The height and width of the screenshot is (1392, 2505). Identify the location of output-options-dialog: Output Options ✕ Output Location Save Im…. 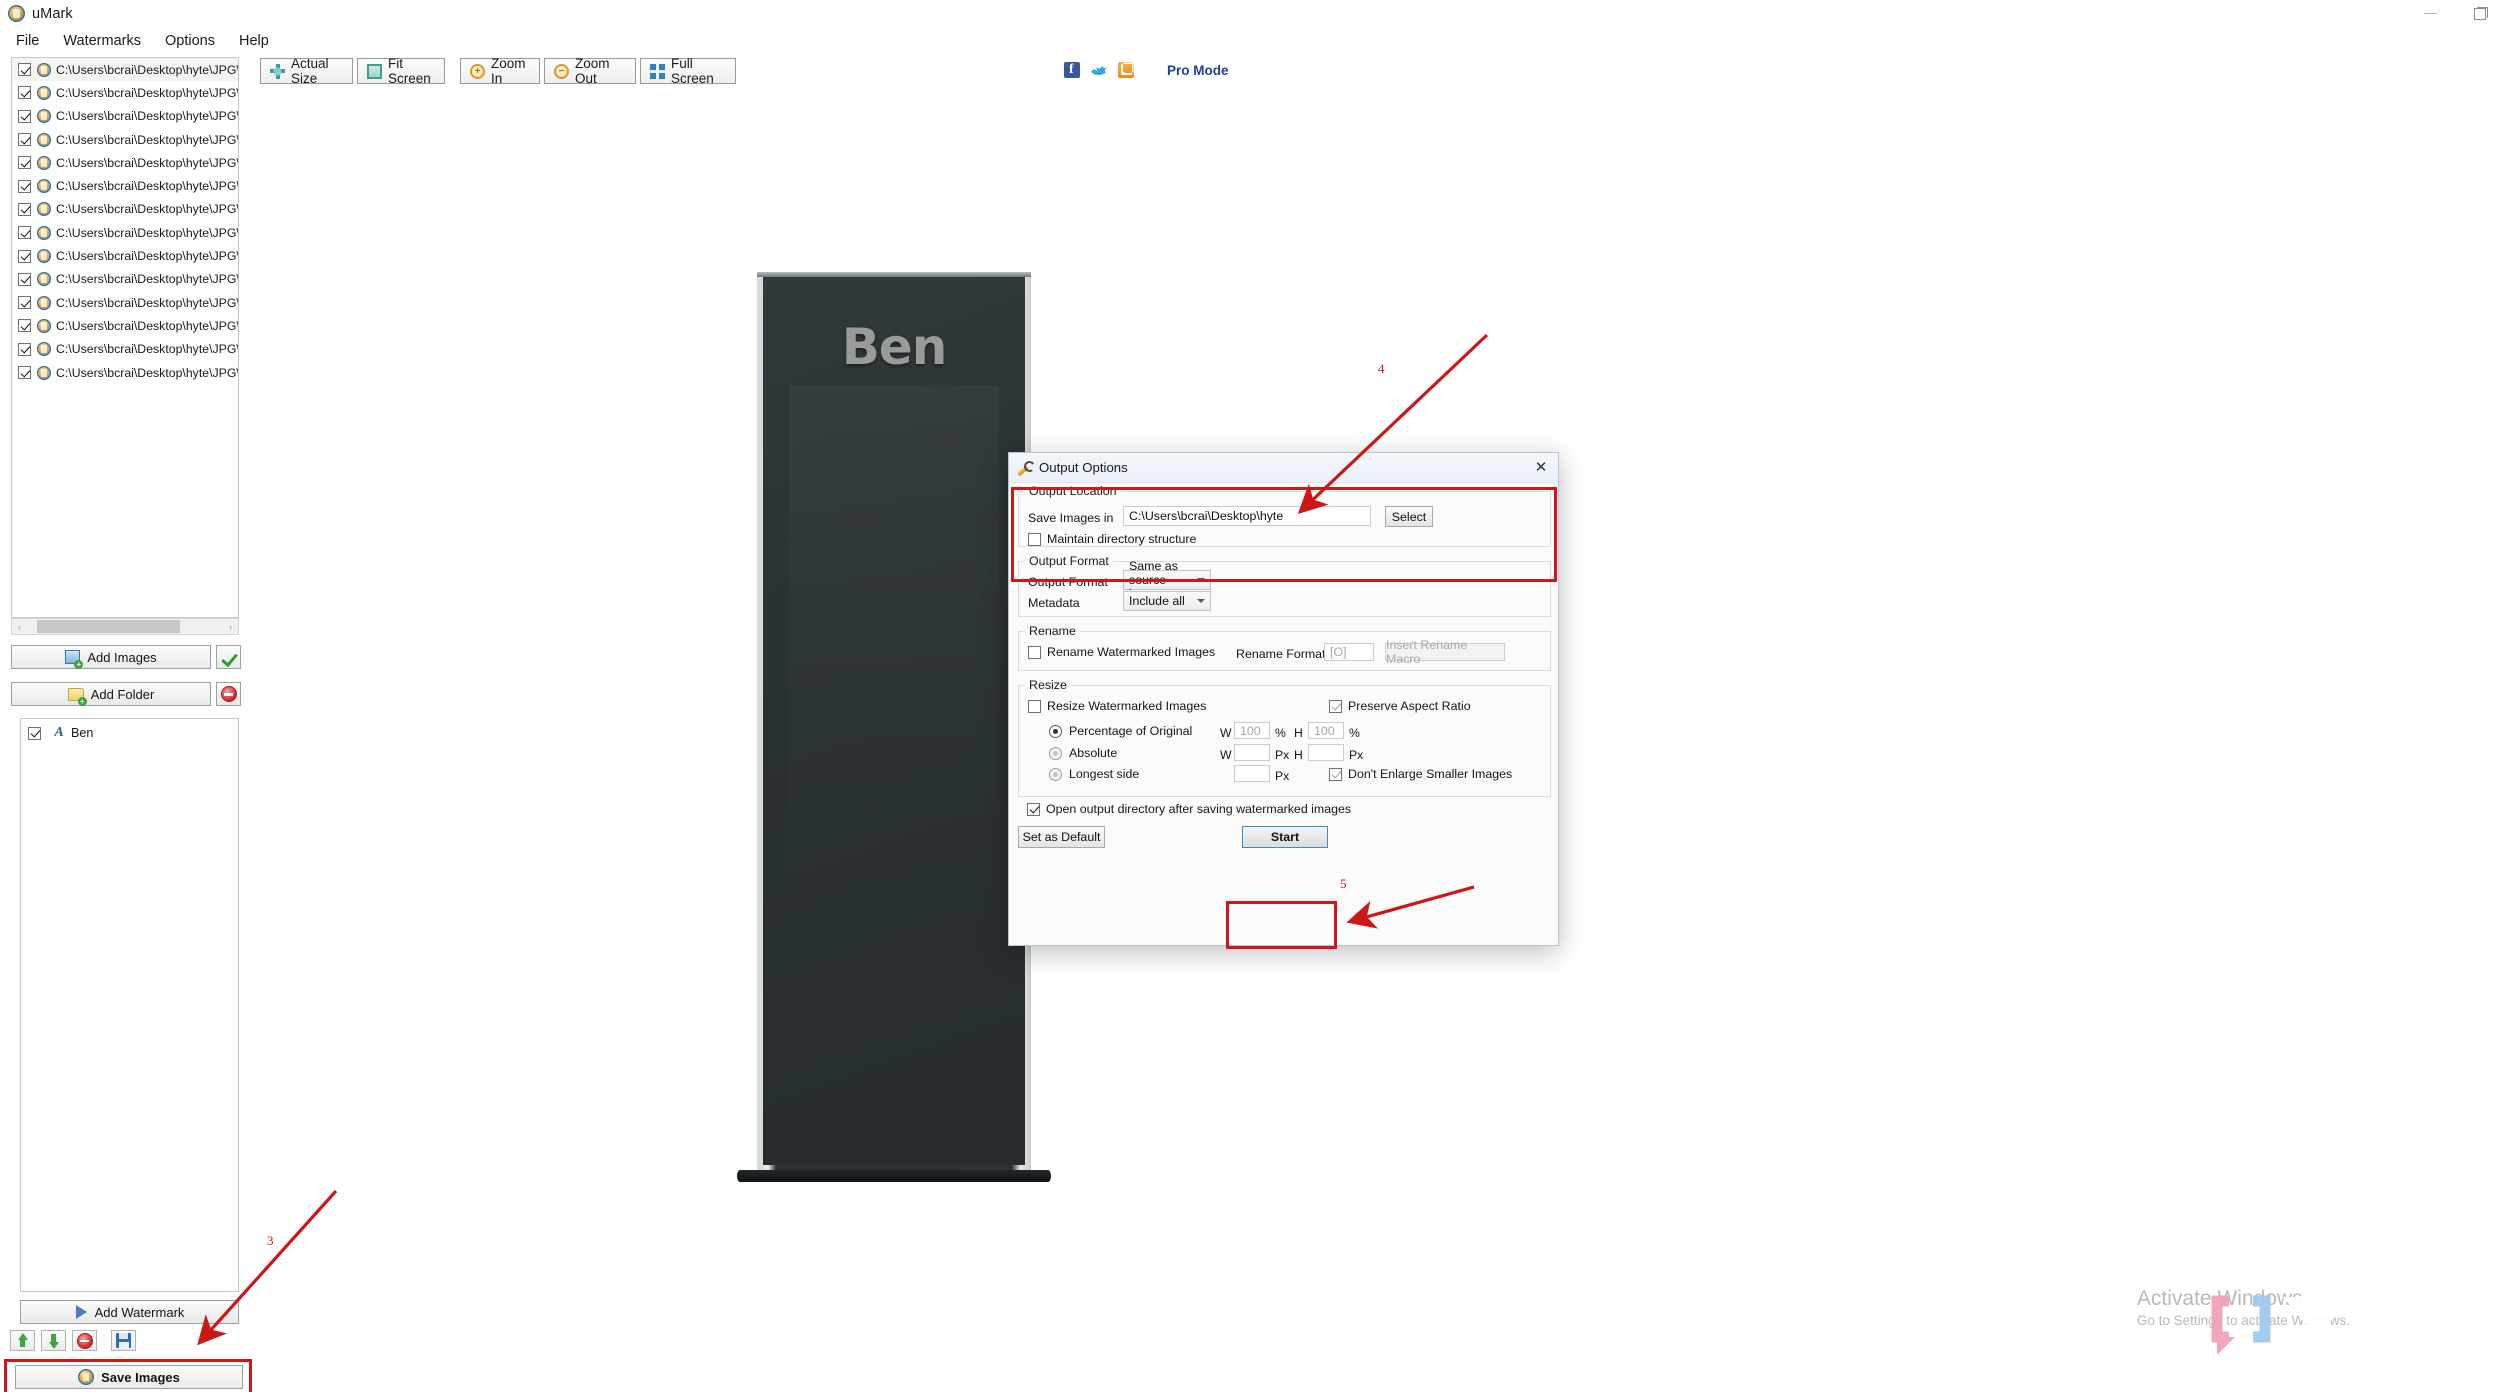
(1283, 699).